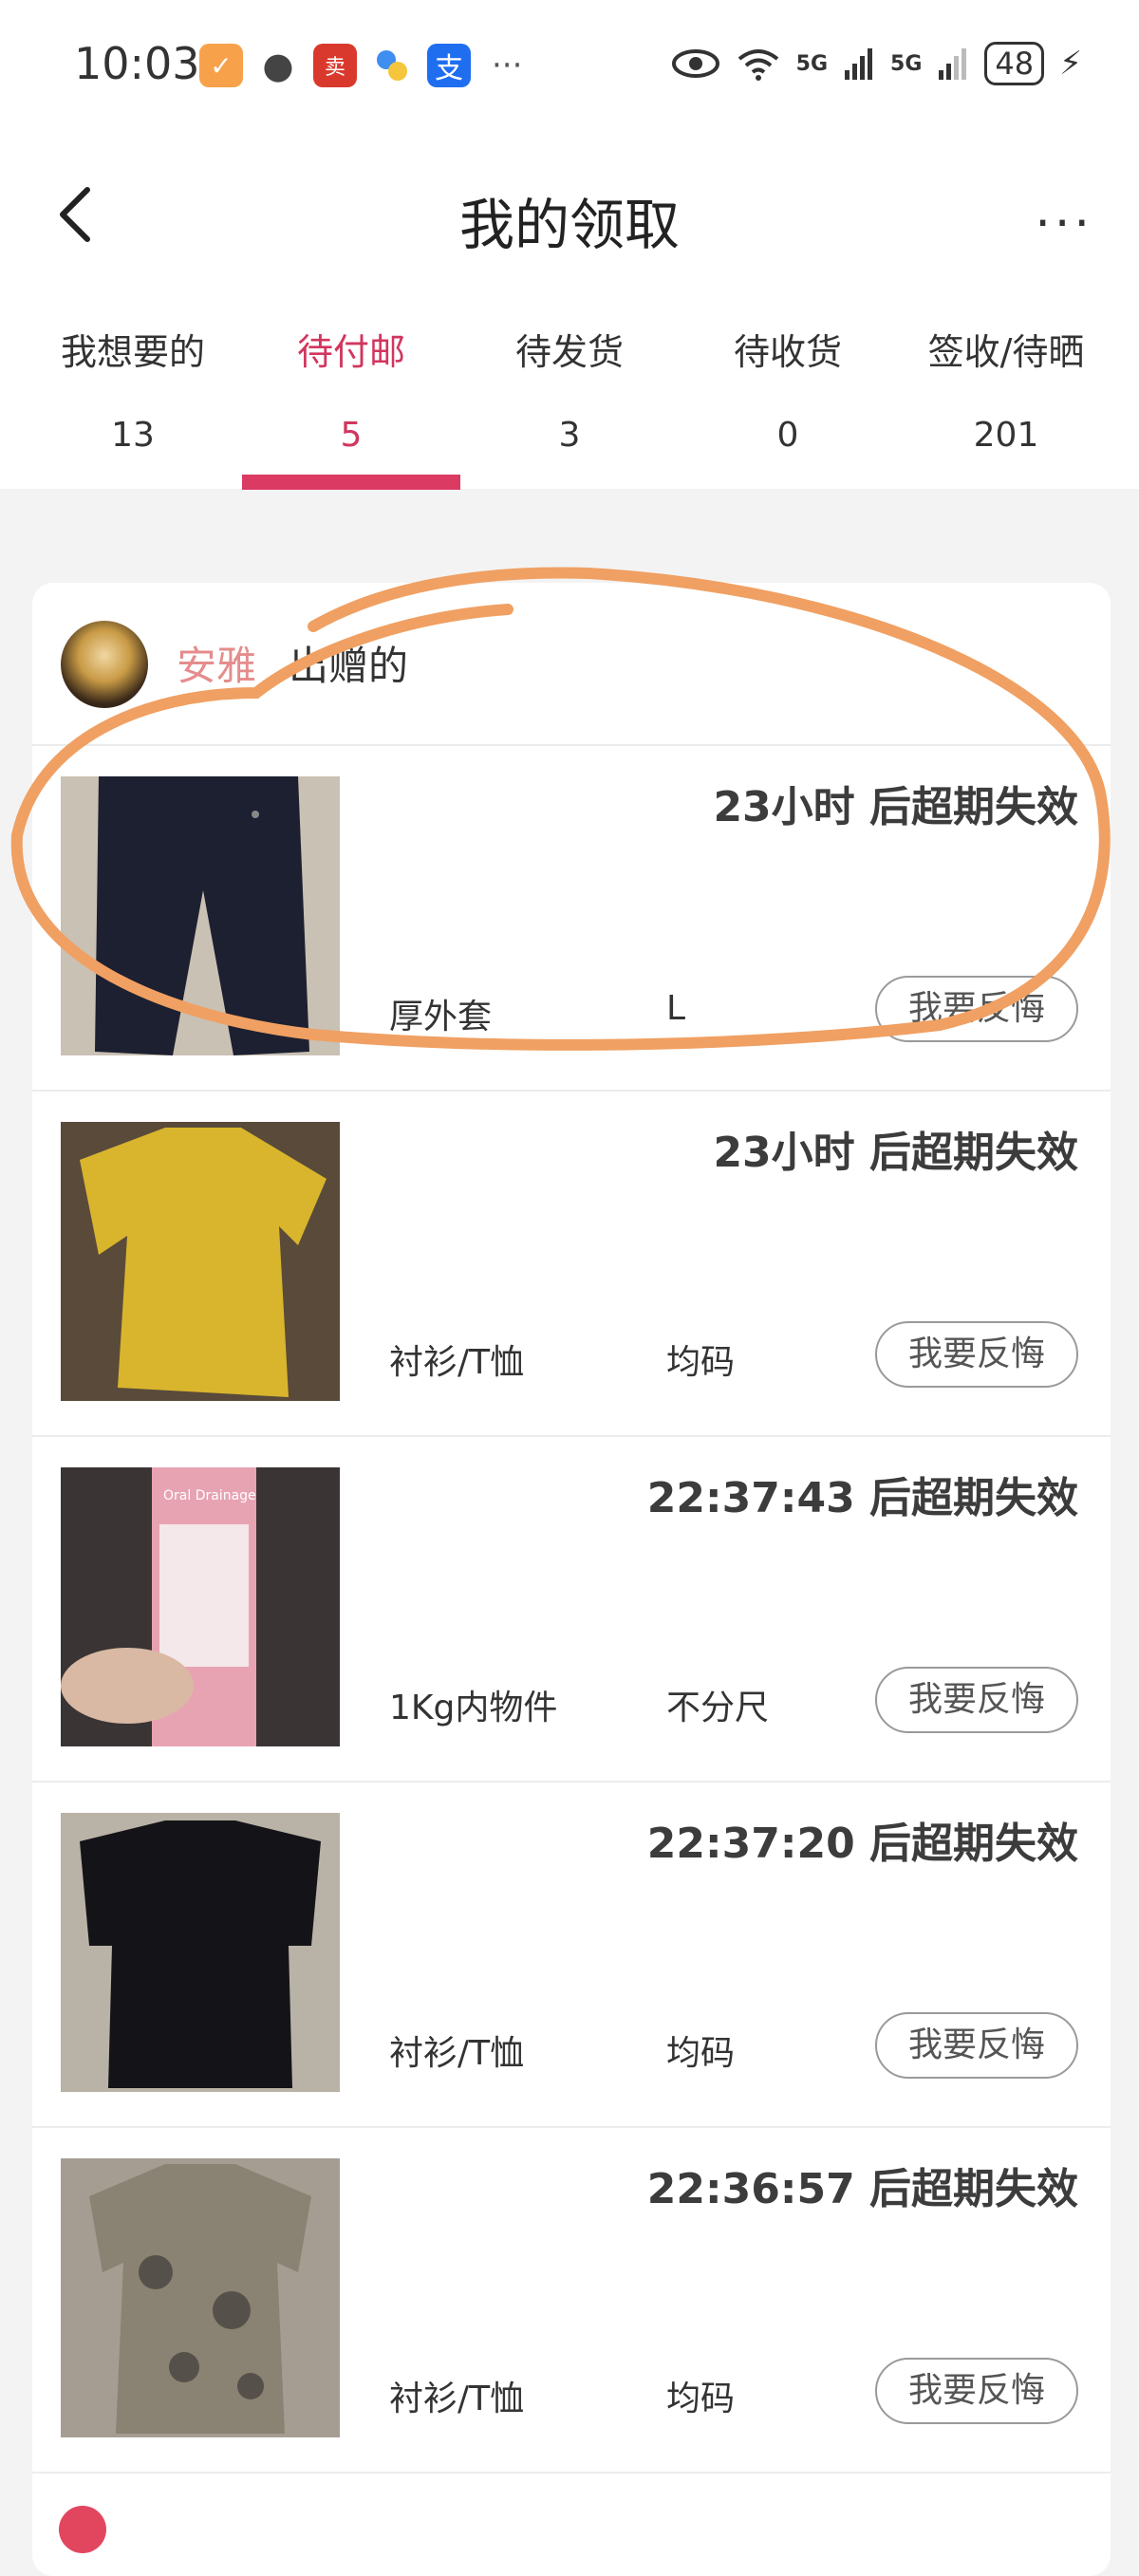  Describe the element at coordinates (449, 65) in the screenshot. I see `alipay-icon: 支` at that location.